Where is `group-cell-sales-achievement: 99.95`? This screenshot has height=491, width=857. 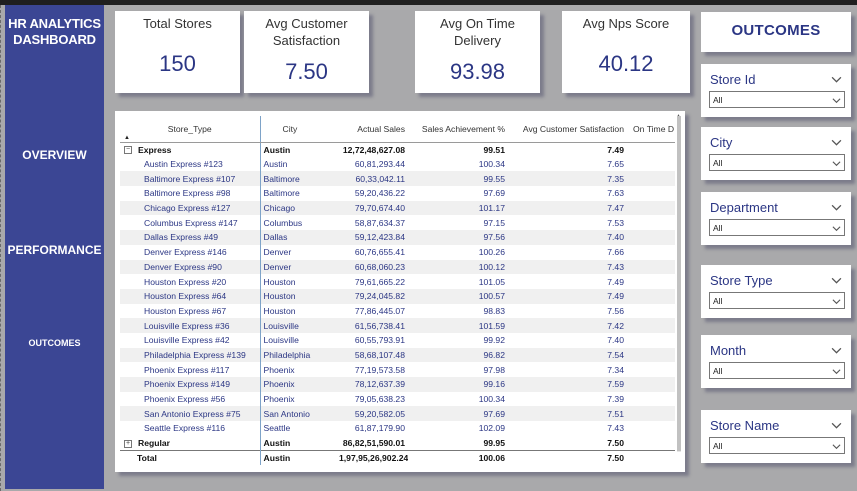 group-cell-sales-achievement: 99.95 is located at coordinates (494, 442).